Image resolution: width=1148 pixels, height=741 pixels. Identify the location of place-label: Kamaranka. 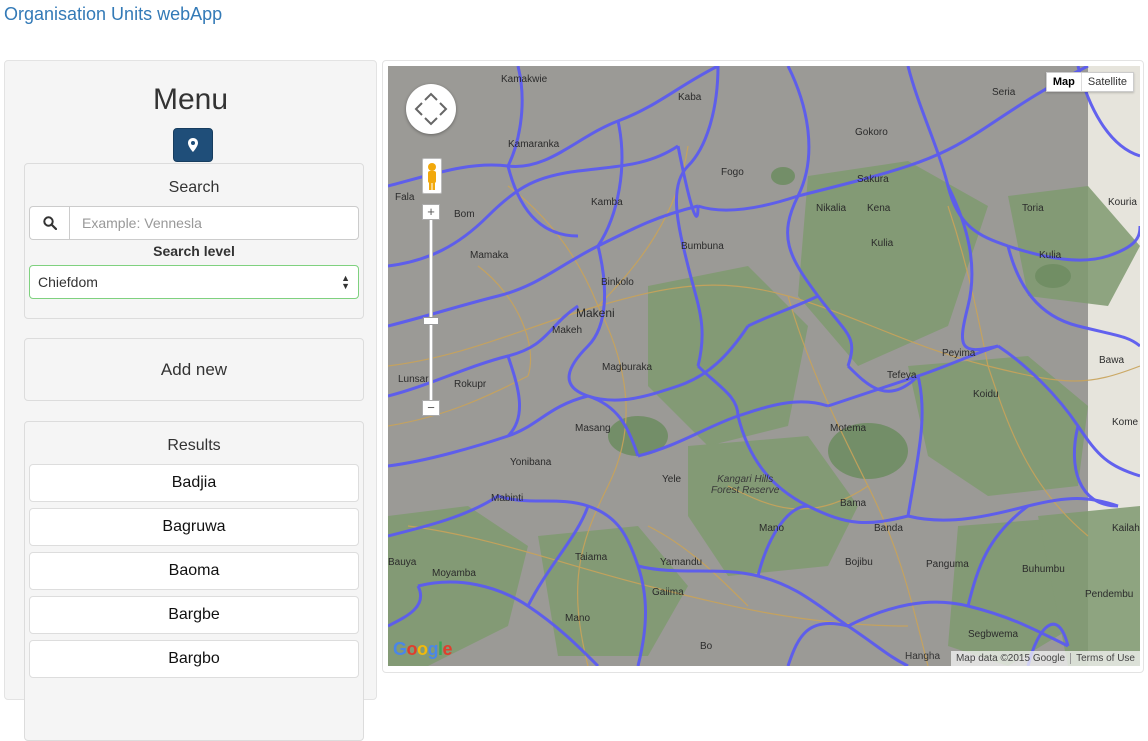
(534, 144).